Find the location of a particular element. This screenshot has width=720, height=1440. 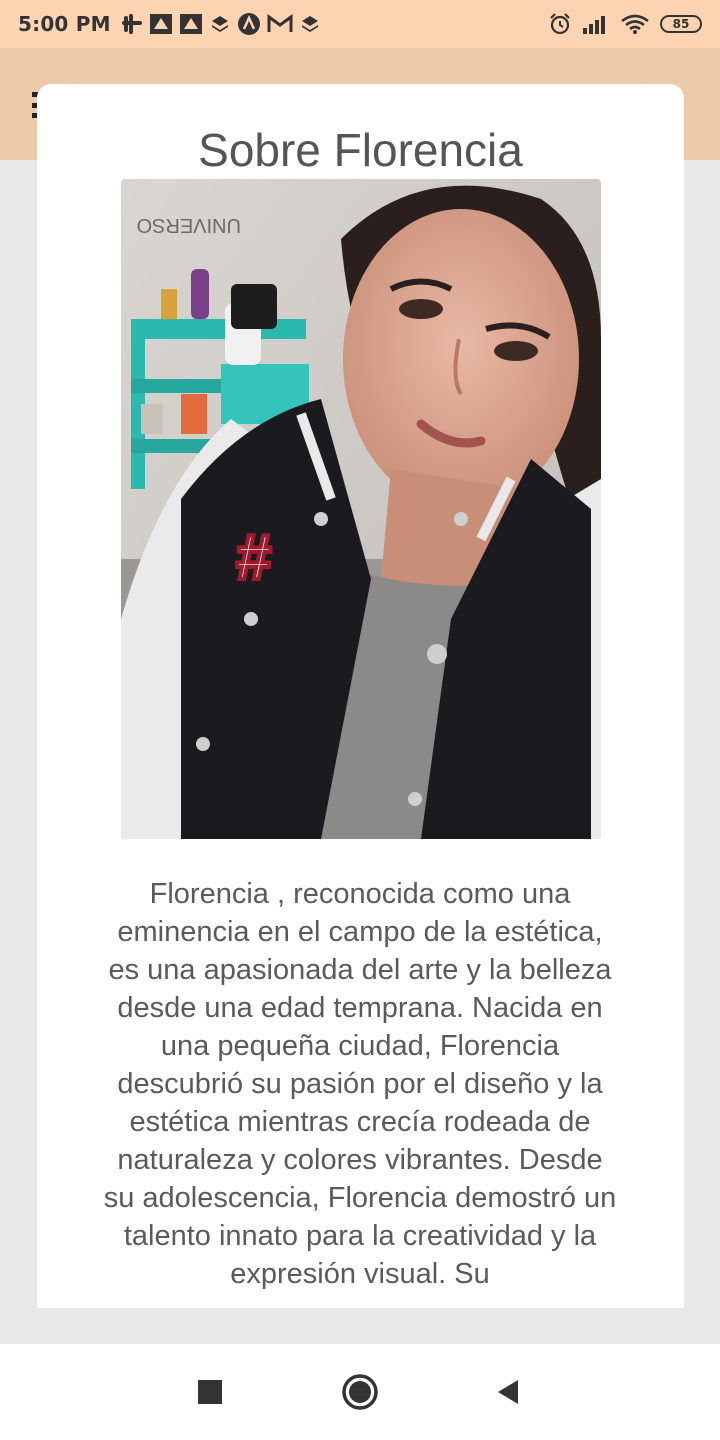

status-bar: 5:00 PM 85 is located at coordinates (360, 24).